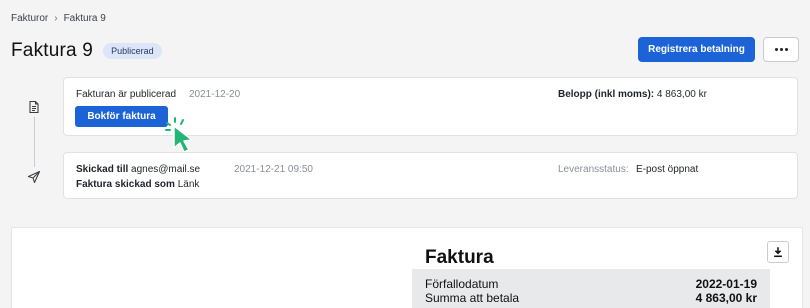 The height and width of the screenshot is (308, 810). What do you see at coordinates (726, 284) in the screenshot?
I see `row-value: 2022-01-19` at bounding box center [726, 284].